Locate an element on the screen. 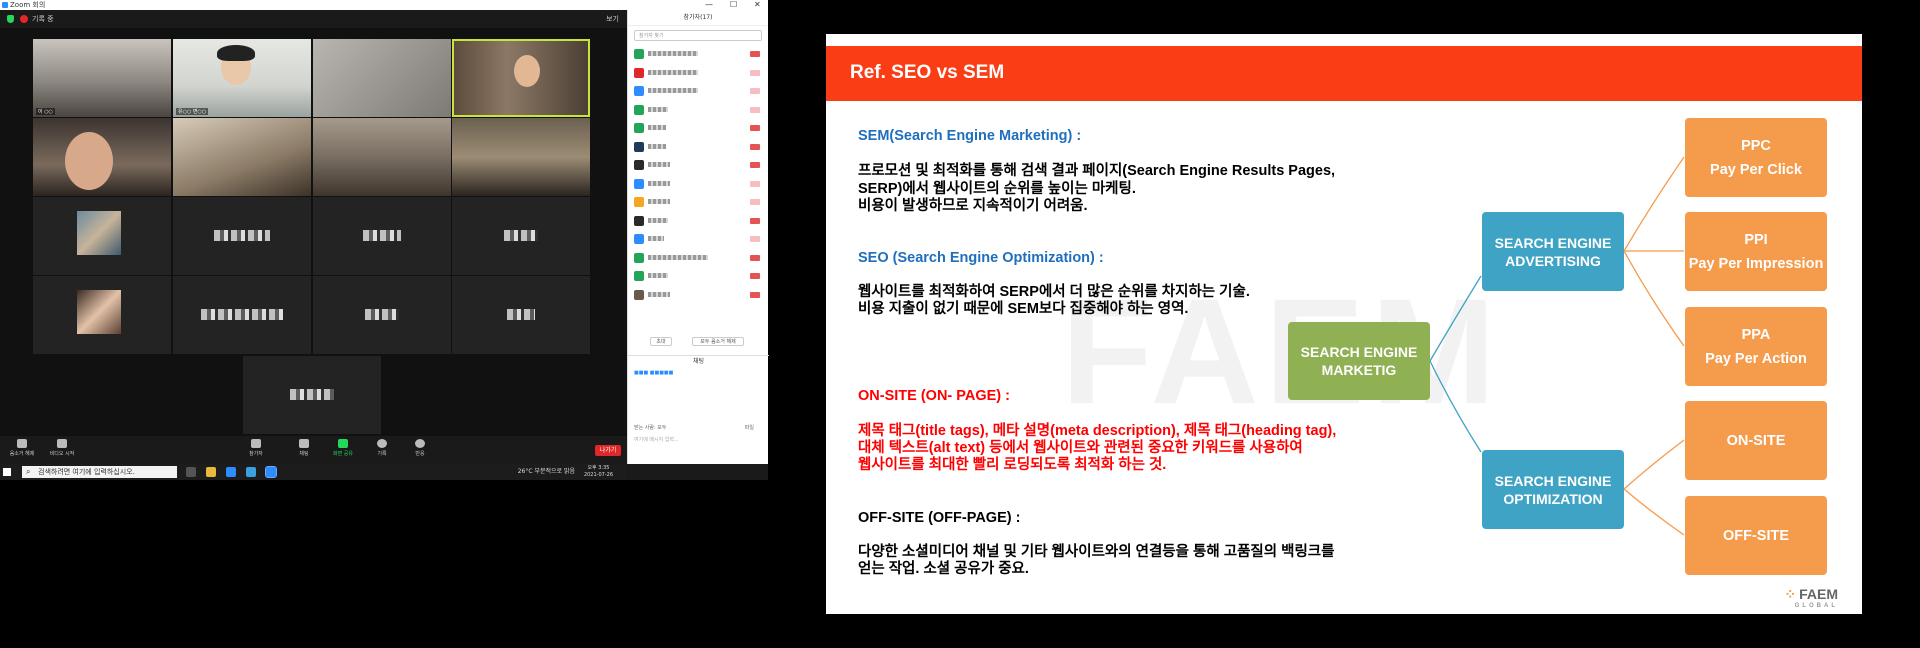 The height and width of the screenshot is (648, 1920). chat-icon is located at coordinates (304, 443).